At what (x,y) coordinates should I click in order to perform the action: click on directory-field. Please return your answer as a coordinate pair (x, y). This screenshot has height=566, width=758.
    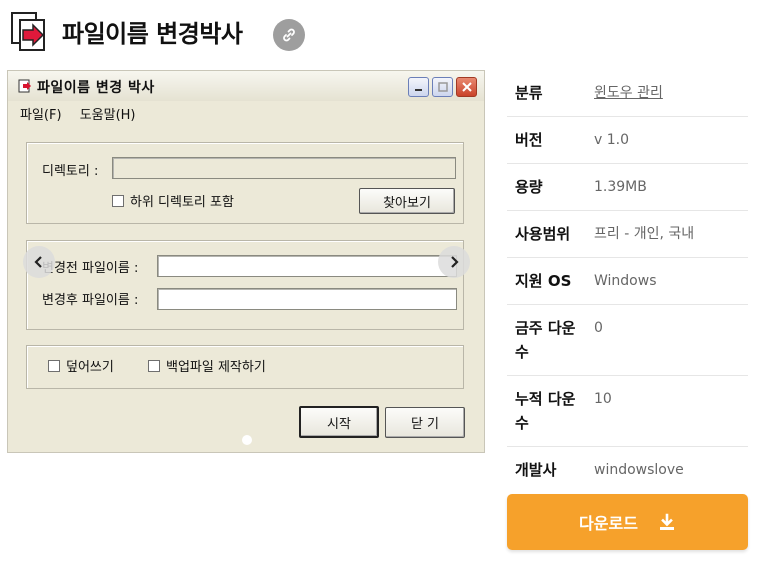
    Looking at the image, I should click on (284, 168).